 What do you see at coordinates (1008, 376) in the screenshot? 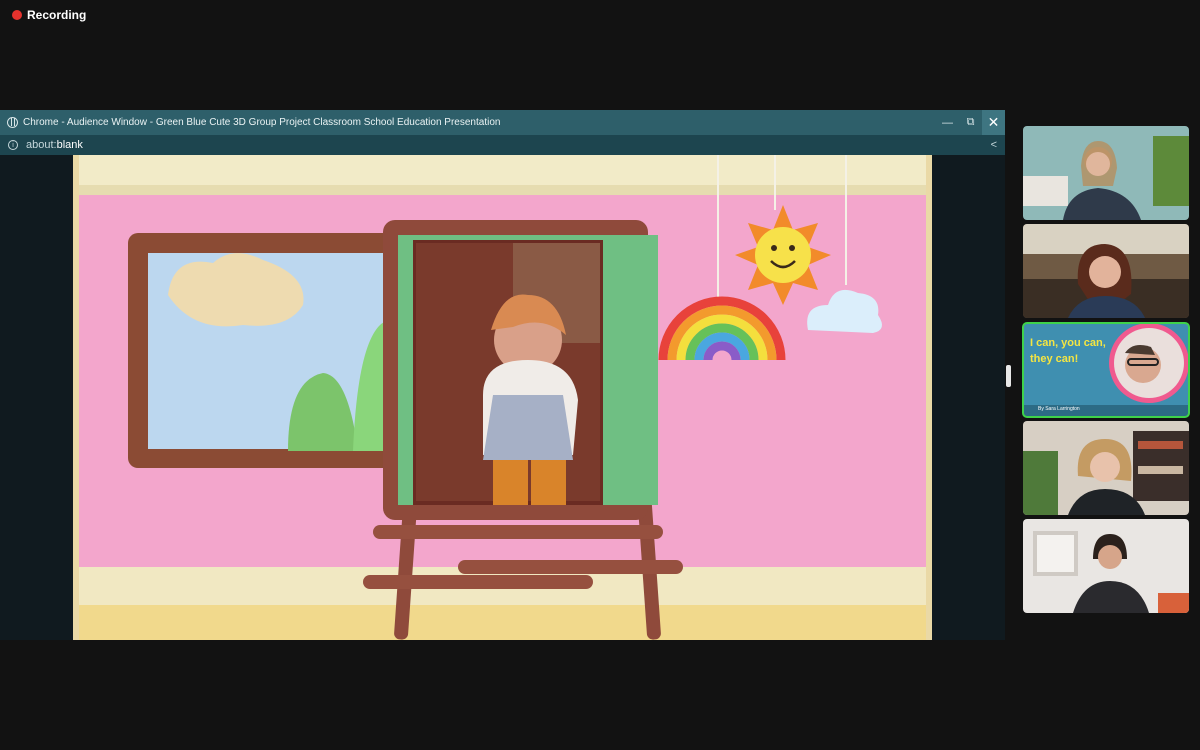
I see `panel-resize-handle` at bounding box center [1008, 376].